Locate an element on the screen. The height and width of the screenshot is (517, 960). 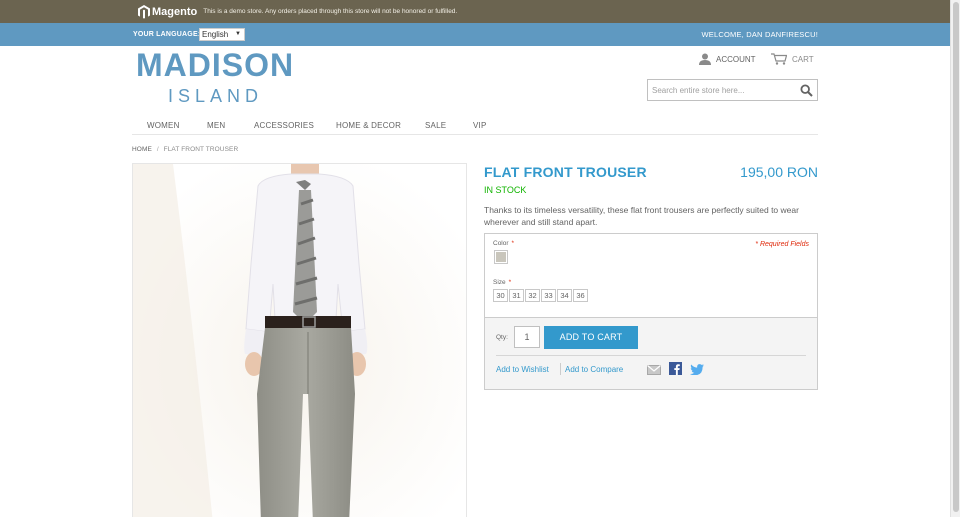
welcome-message: WELCOME, DAN DANFIRESCU! is located at coordinates (759, 34).